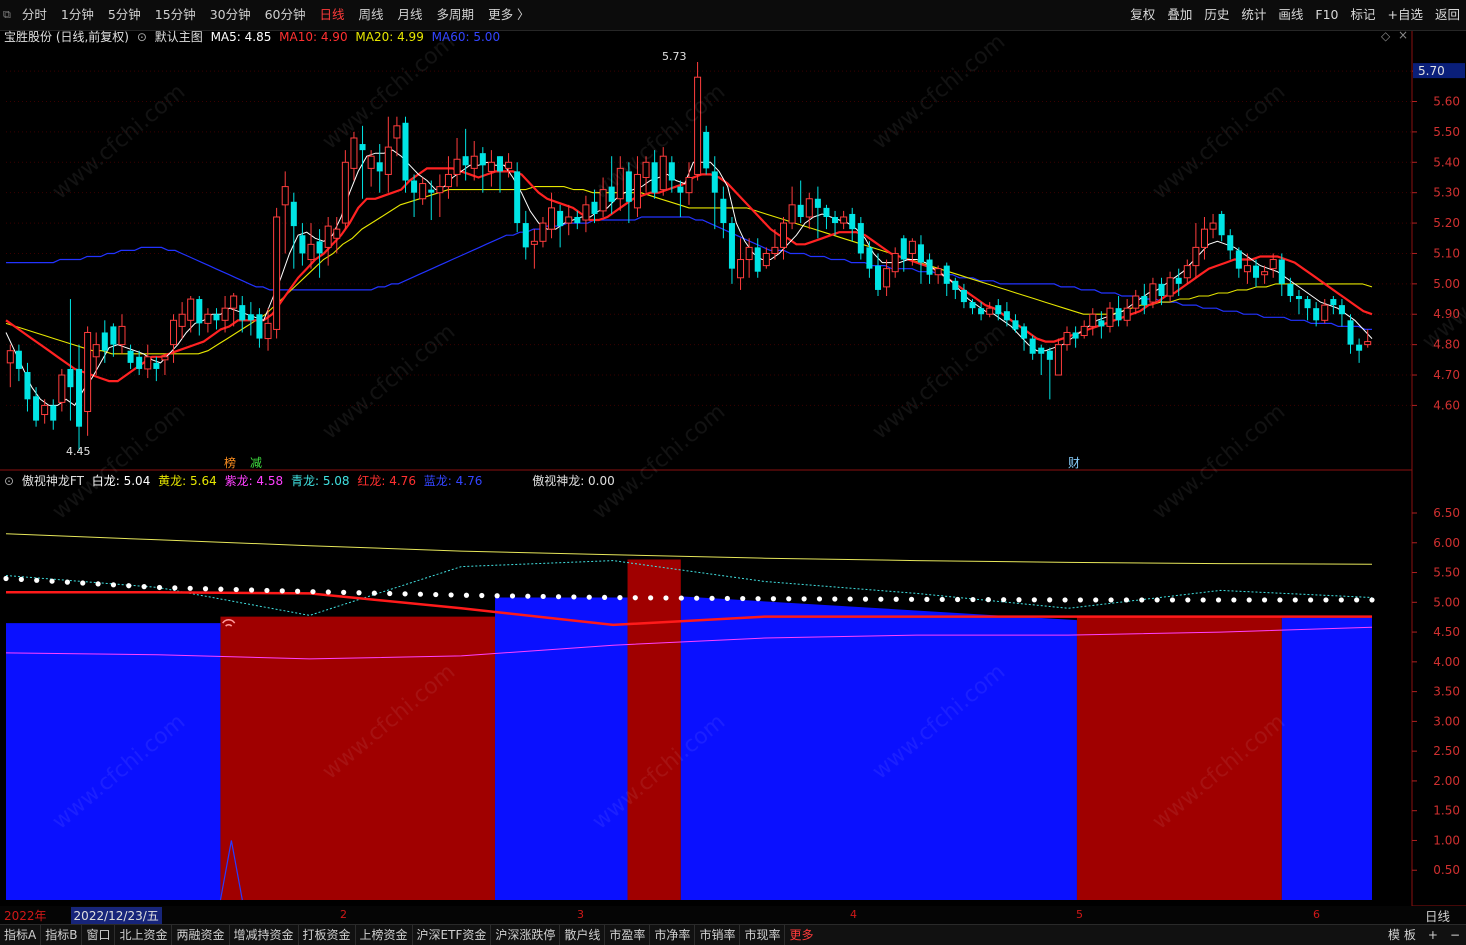  I want to click on price-tick-label: 5.30, so click(1446, 193).